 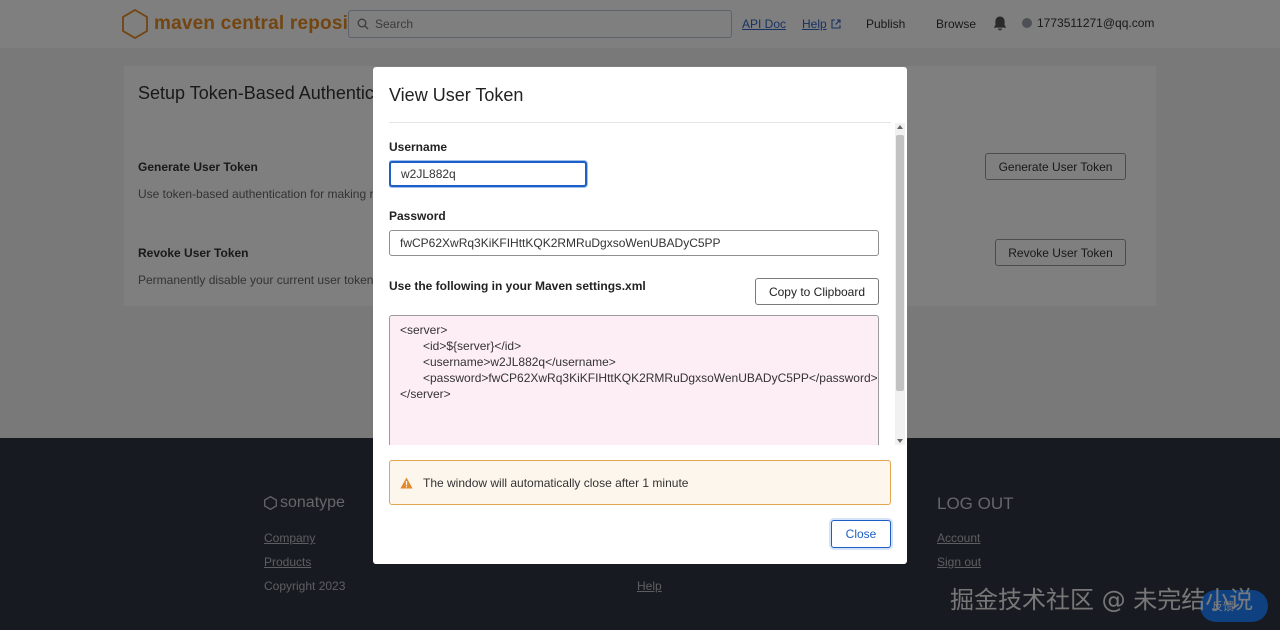 What do you see at coordinates (488, 174) in the screenshot?
I see `username-field` at bounding box center [488, 174].